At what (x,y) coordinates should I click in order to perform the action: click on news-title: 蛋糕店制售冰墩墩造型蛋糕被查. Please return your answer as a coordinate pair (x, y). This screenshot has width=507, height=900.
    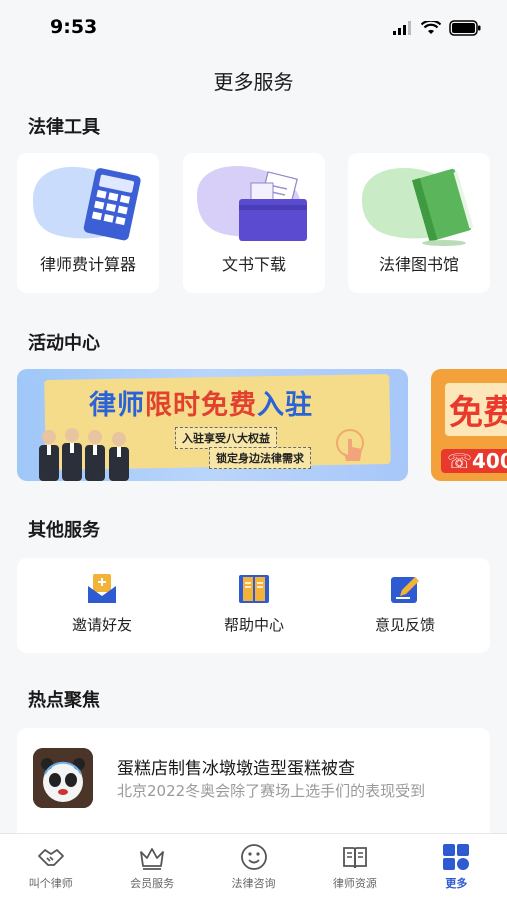
    Looking at the image, I should click on (236, 769).